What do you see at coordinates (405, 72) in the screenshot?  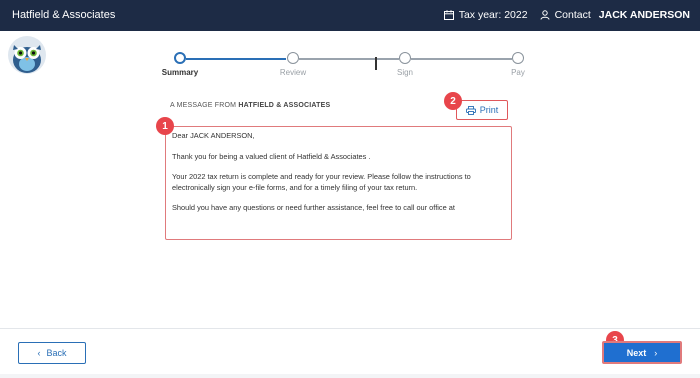 I see `step-label-sign: Sign` at bounding box center [405, 72].